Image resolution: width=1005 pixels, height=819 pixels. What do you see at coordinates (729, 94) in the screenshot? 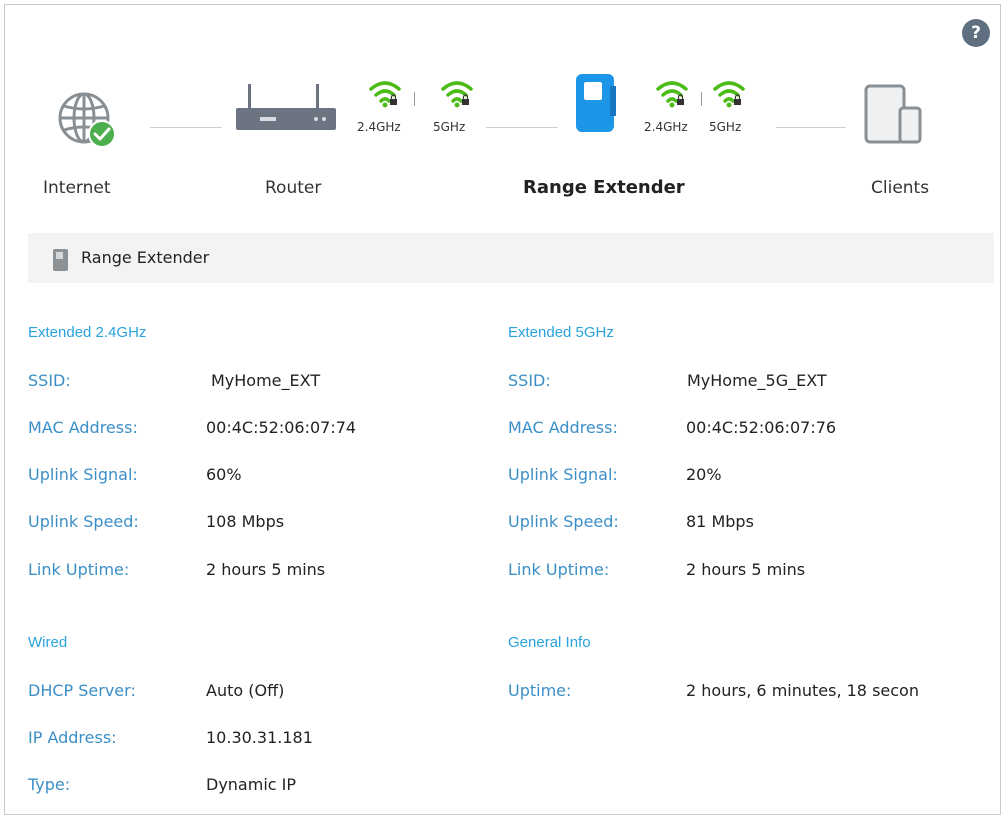
I see `extender-wifi-5-icon` at bounding box center [729, 94].